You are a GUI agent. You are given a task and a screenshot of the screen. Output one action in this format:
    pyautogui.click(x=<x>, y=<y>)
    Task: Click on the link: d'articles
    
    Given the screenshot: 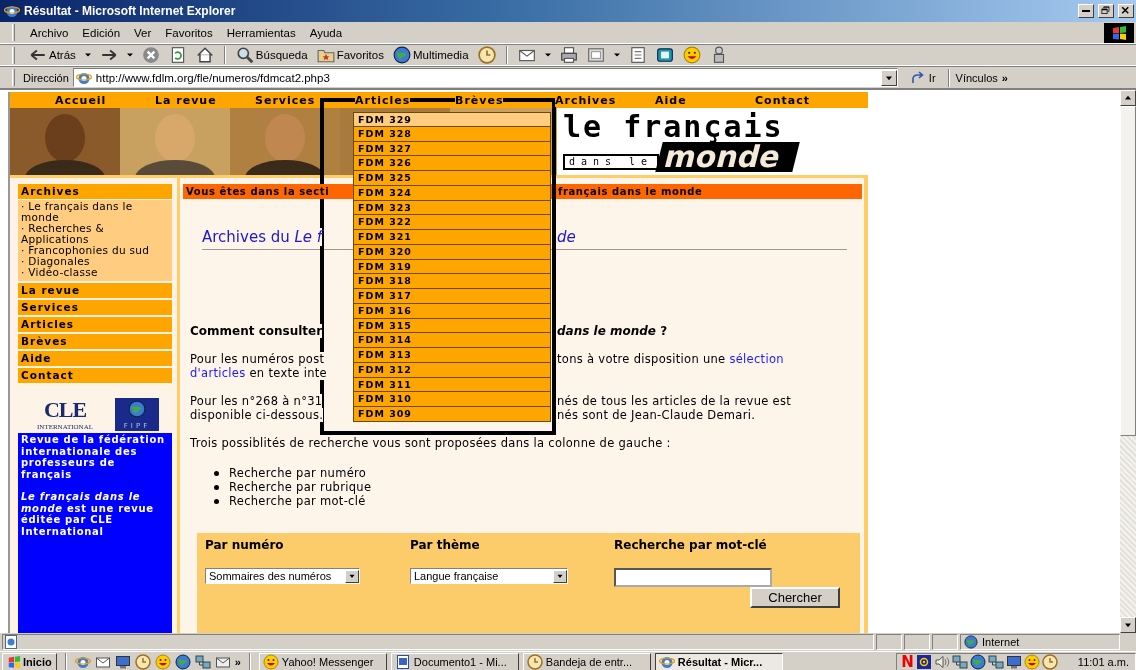 What is the action you would take?
    pyautogui.click(x=218, y=373)
    